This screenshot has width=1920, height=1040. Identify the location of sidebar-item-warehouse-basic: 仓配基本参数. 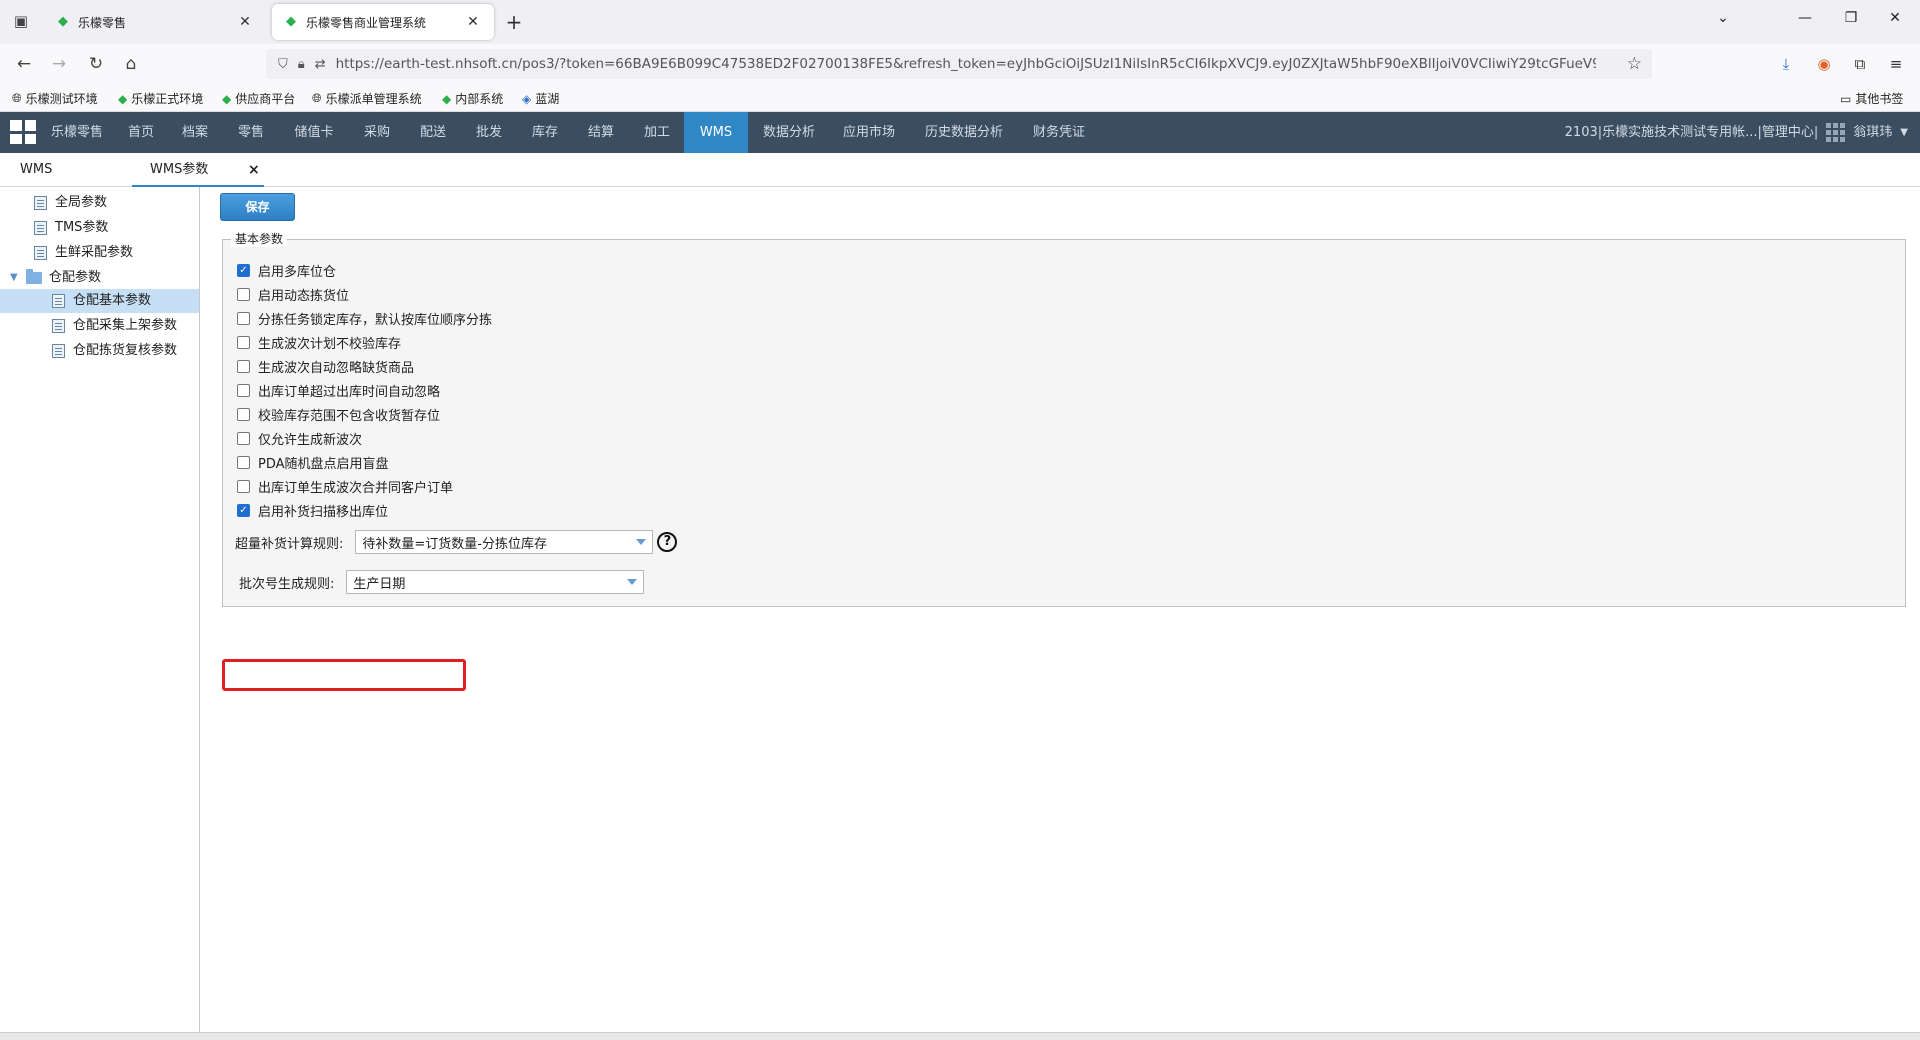
(99, 301).